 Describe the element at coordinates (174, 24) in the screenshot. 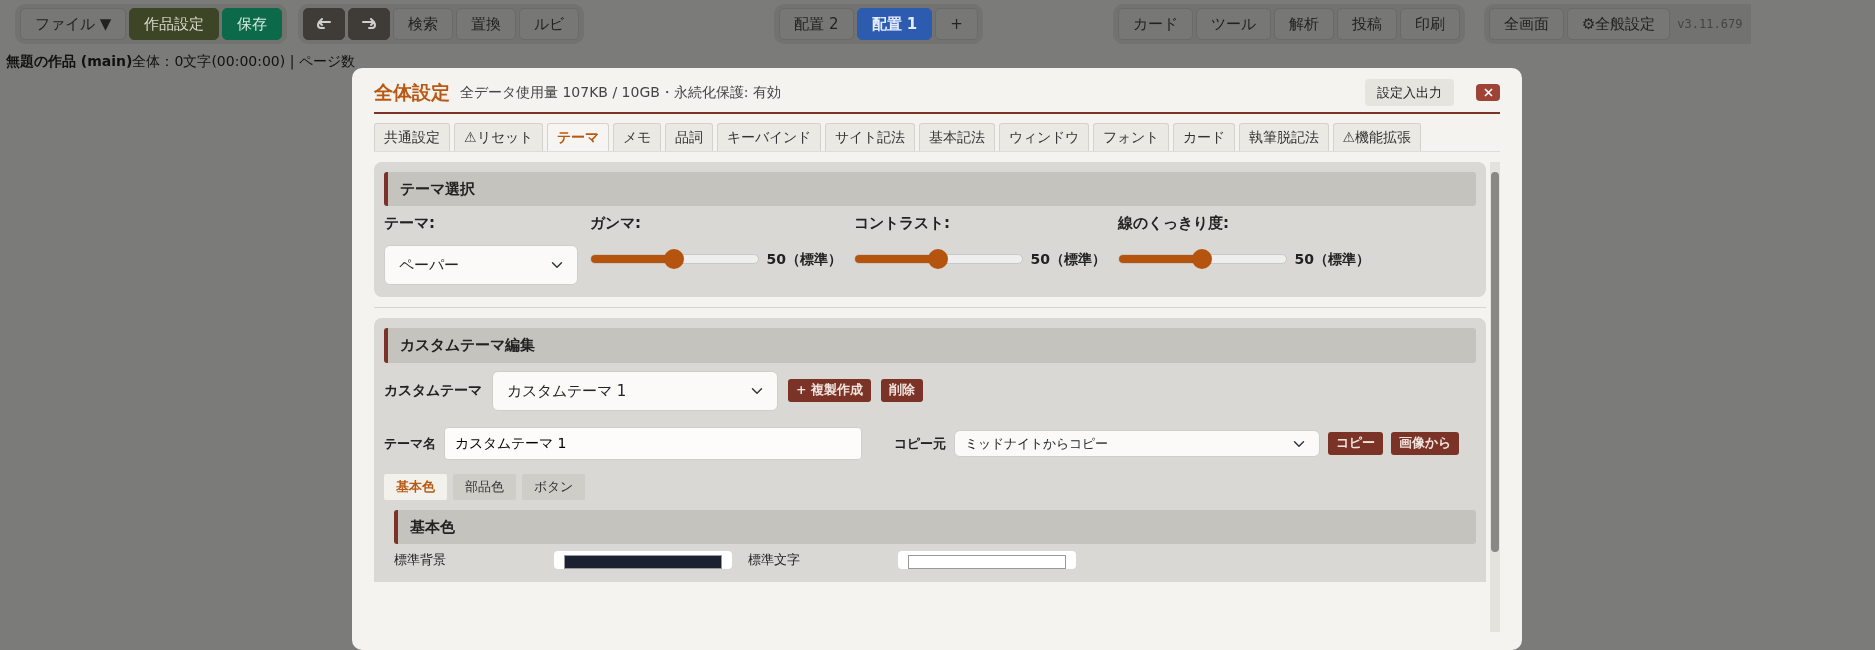

I see `toolbar-button: 作品設定` at that location.